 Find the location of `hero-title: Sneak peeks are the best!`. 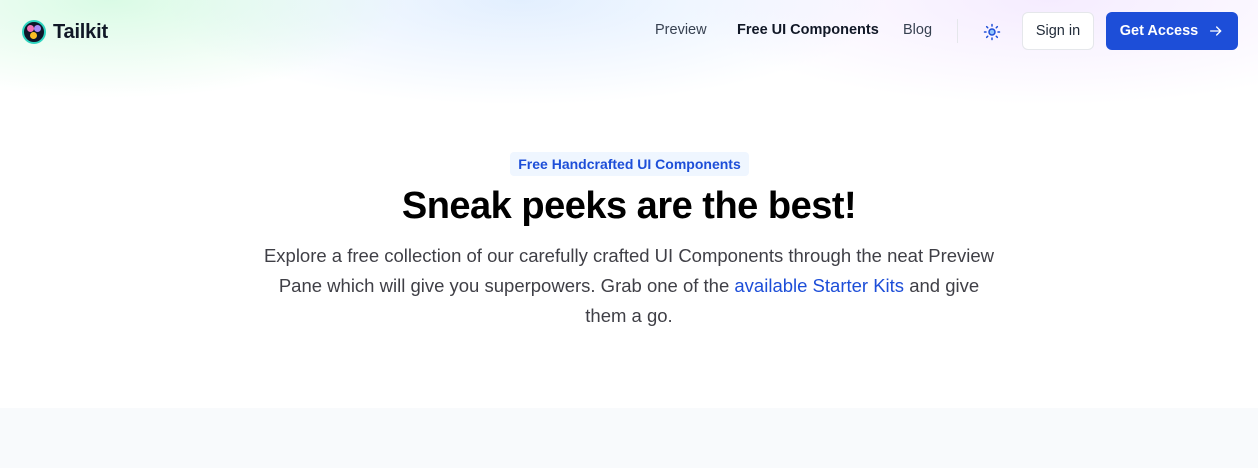

hero-title: Sneak peeks are the best! is located at coordinates (629, 206).